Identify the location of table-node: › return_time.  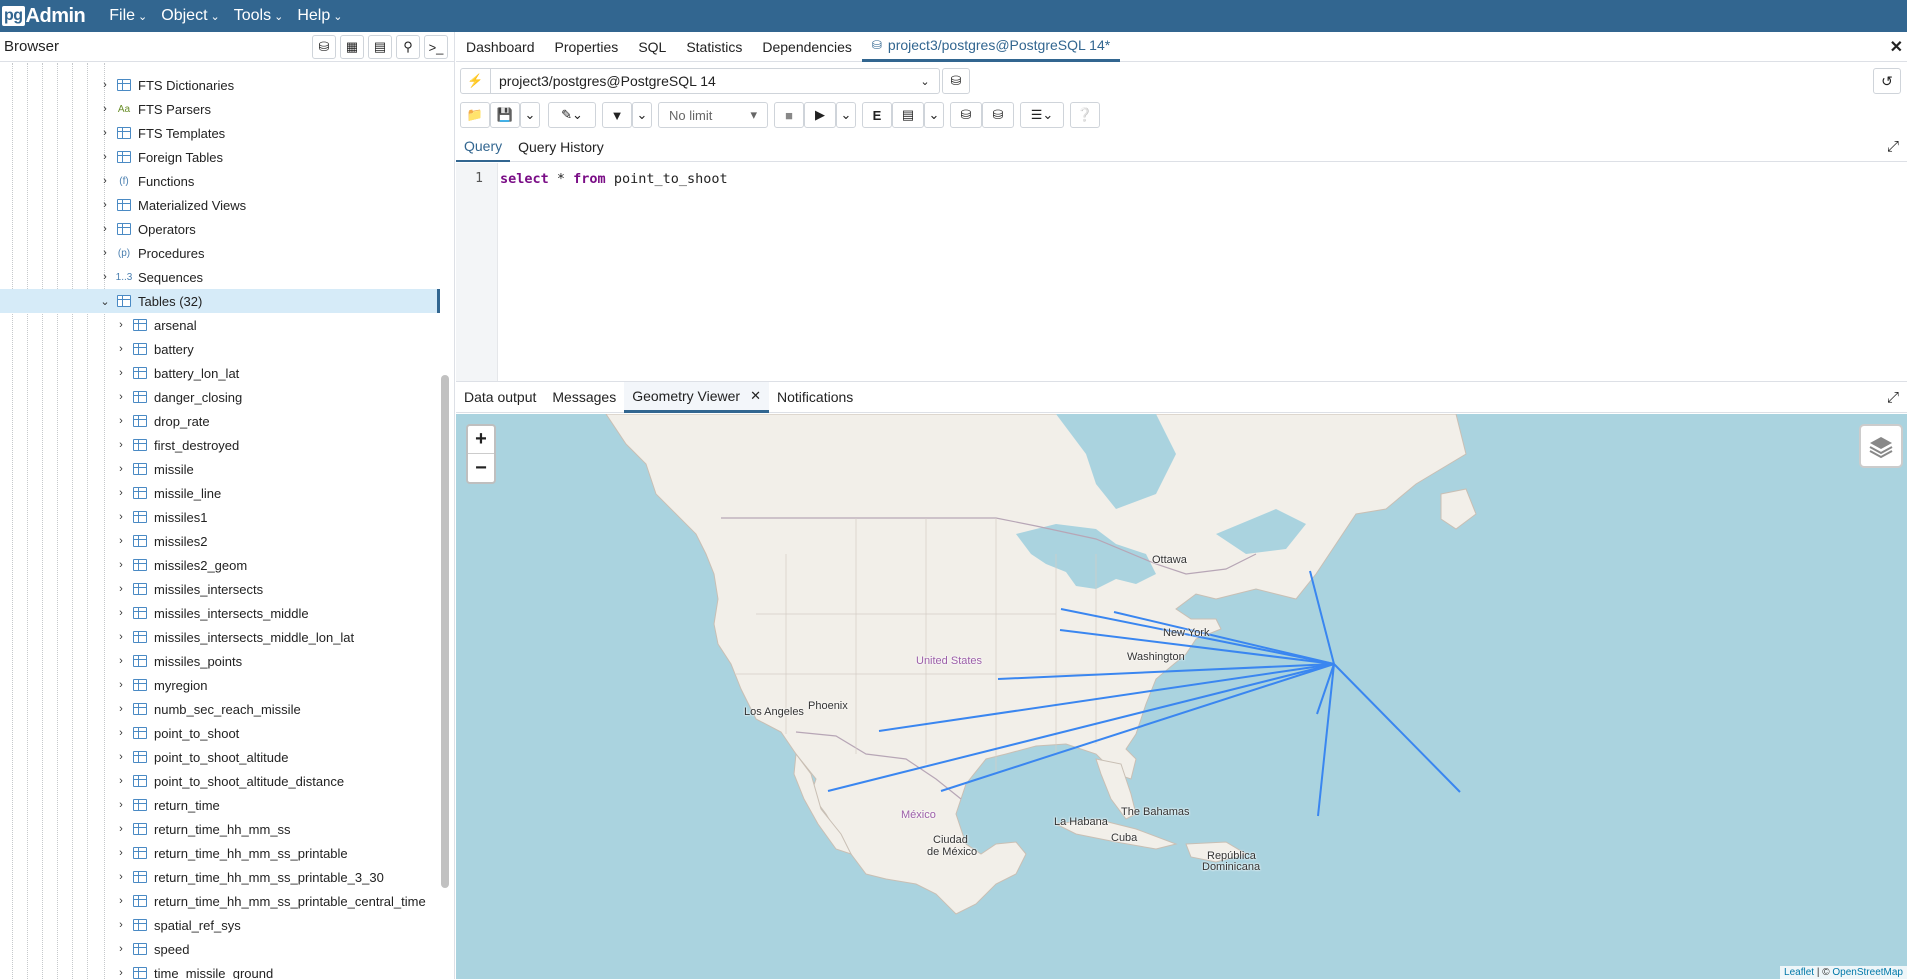
(220, 805).